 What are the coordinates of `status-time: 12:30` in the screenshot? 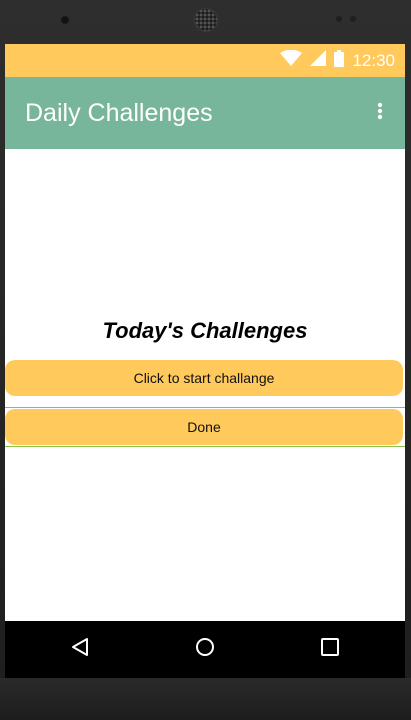 It's located at (373, 60).